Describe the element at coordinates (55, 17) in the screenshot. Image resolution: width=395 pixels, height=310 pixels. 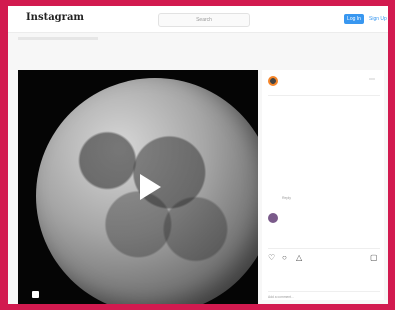
I see `instagram-logo: Instagram` at that location.